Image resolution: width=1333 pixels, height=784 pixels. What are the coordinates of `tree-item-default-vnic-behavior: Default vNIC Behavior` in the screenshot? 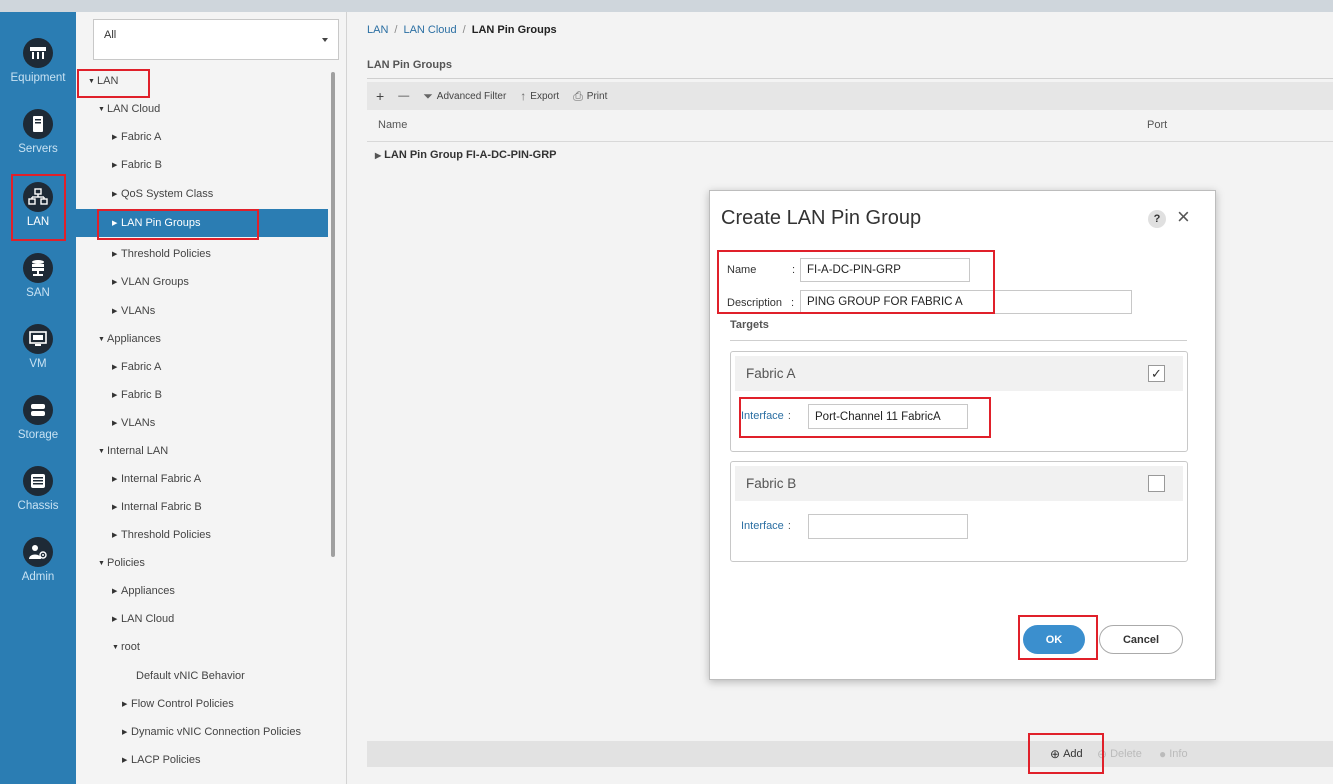 It's located at (202, 676).